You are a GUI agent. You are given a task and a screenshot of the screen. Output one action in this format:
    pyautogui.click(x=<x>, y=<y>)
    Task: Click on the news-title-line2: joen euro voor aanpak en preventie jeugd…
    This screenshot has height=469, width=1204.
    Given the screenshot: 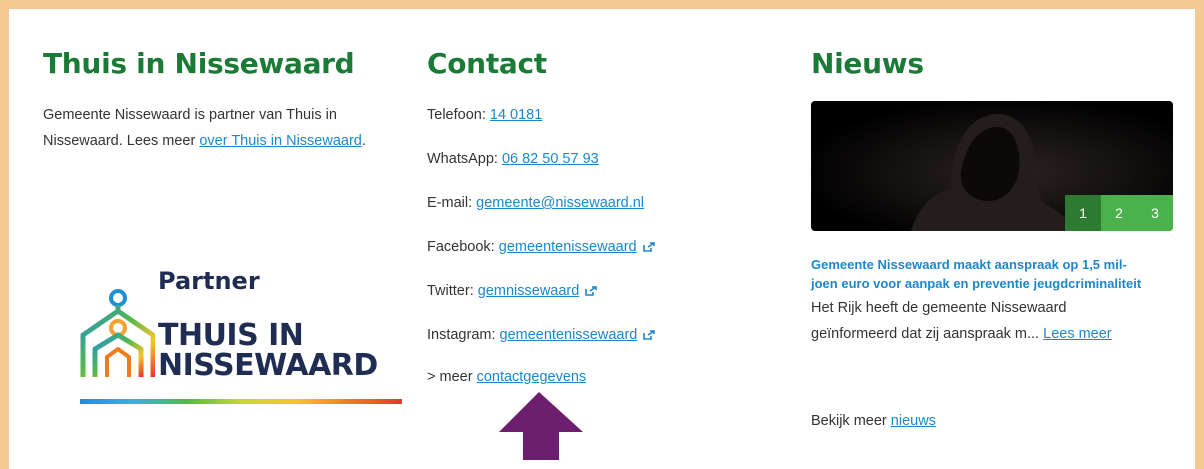 What is the action you would take?
    pyautogui.click(x=992, y=283)
    